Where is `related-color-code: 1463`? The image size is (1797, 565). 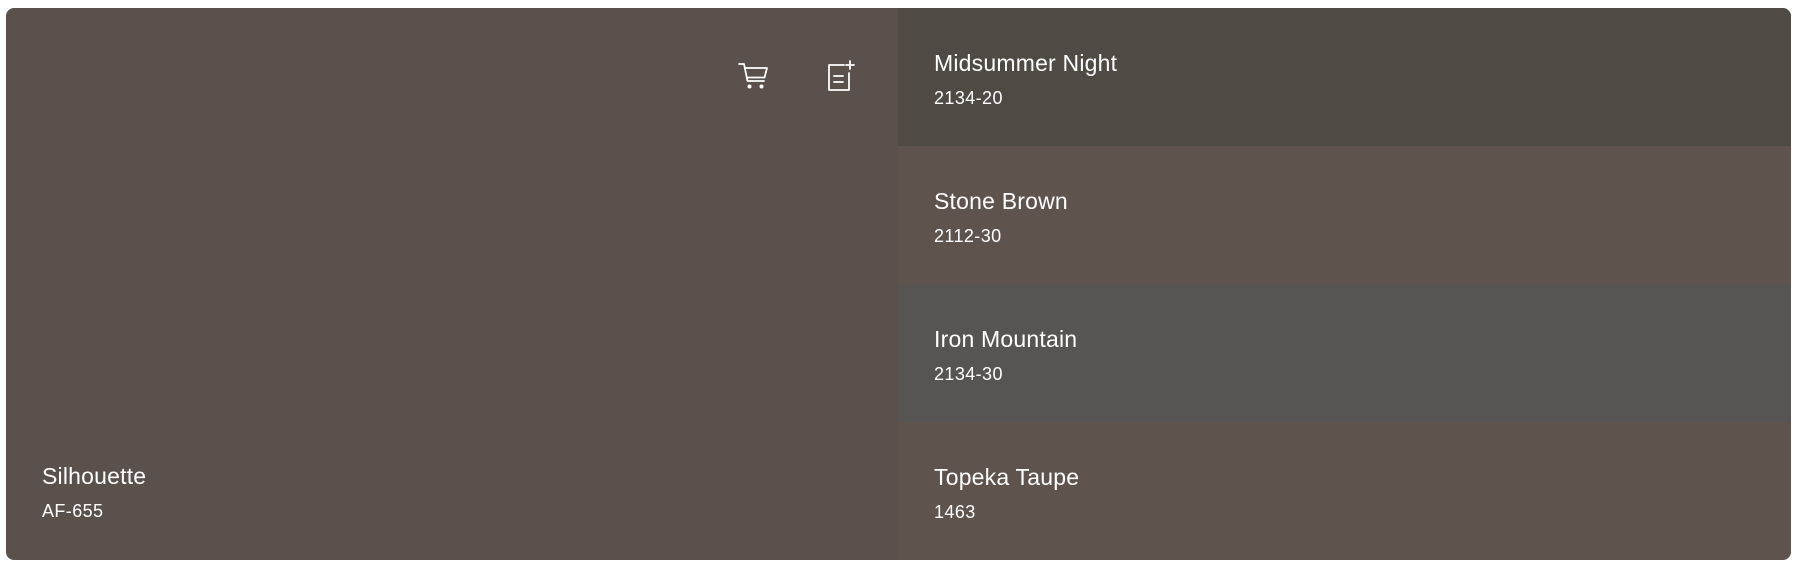 related-color-code: 1463 is located at coordinates (955, 511).